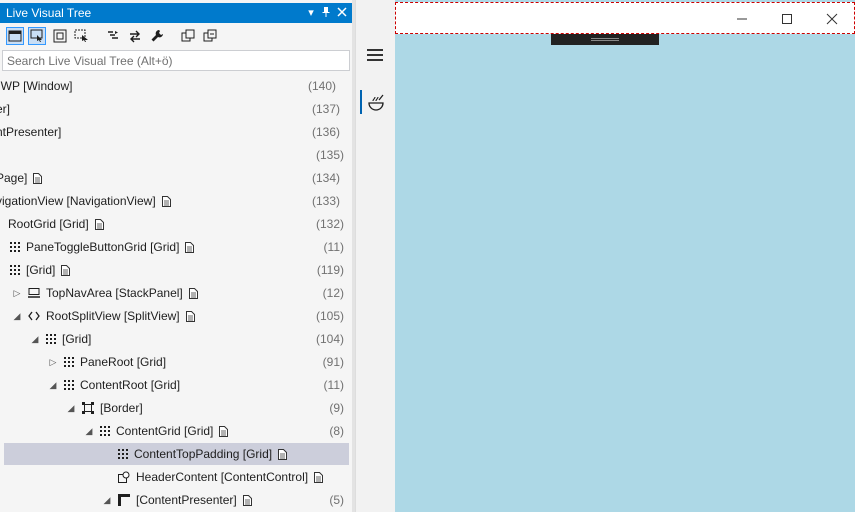 This screenshot has height=512, width=855. Describe the element at coordinates (325, 178) in the screenshot. I see `tree-row-count: (134)` at that location.